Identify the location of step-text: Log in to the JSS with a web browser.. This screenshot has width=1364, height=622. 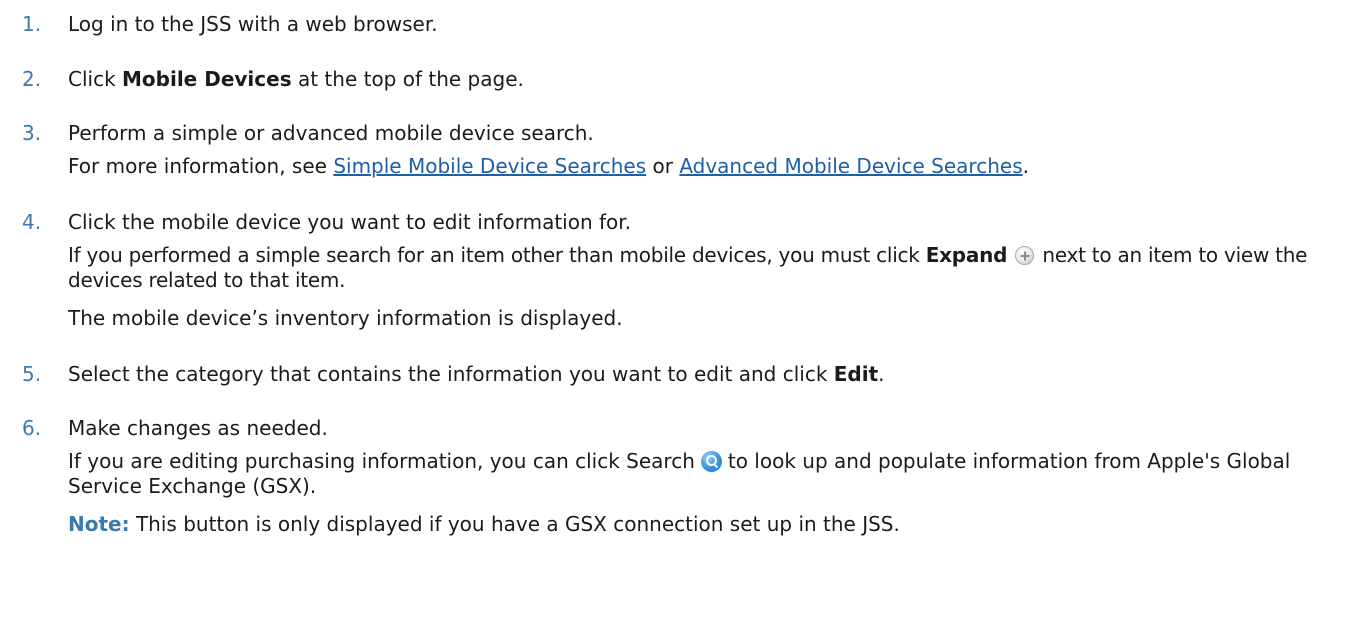
(253, 24).